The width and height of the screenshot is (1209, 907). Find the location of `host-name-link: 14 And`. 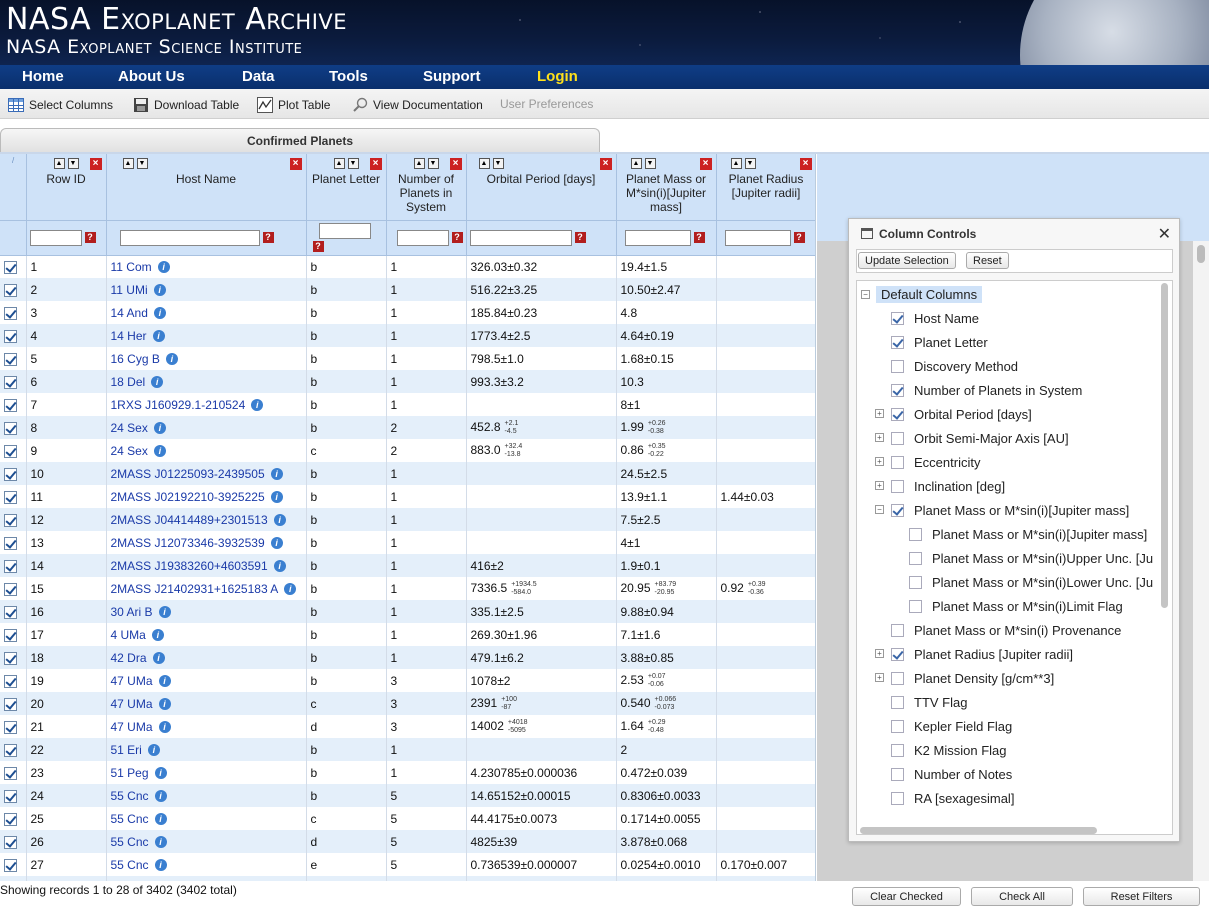

host-name-link: 14 And is located at coordinates (129, 313).